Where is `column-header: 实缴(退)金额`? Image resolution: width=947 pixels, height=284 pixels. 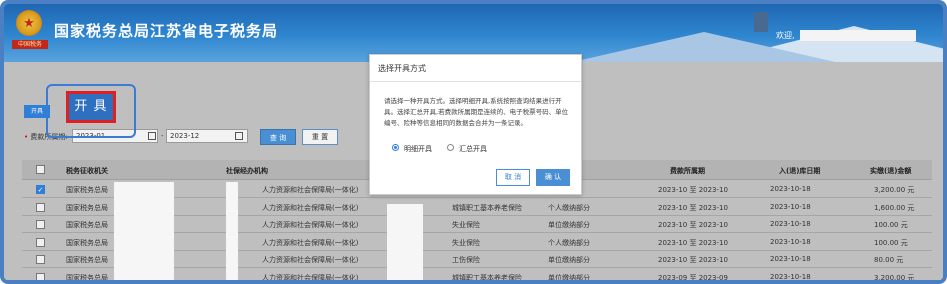
column-header: 实缴(退)金额 is located at coordinates (891, 171).